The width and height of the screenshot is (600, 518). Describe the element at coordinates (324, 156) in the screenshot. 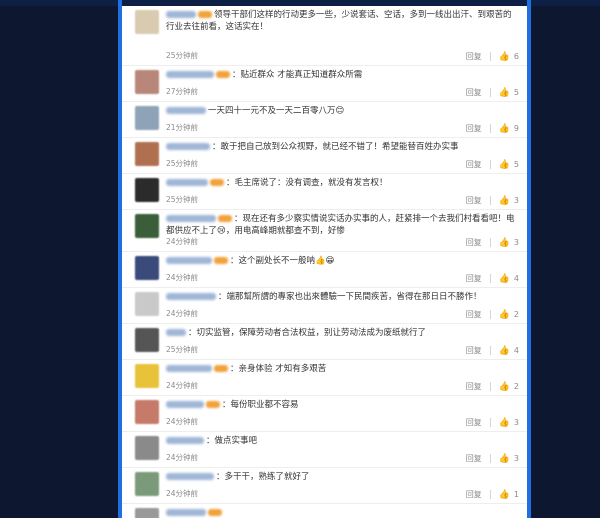

I see `comment-item: ：敢于把自己放到公众视野，就已经不错了！希望能替百姓办实事 25分钟前 回复 👍 5` at that location.